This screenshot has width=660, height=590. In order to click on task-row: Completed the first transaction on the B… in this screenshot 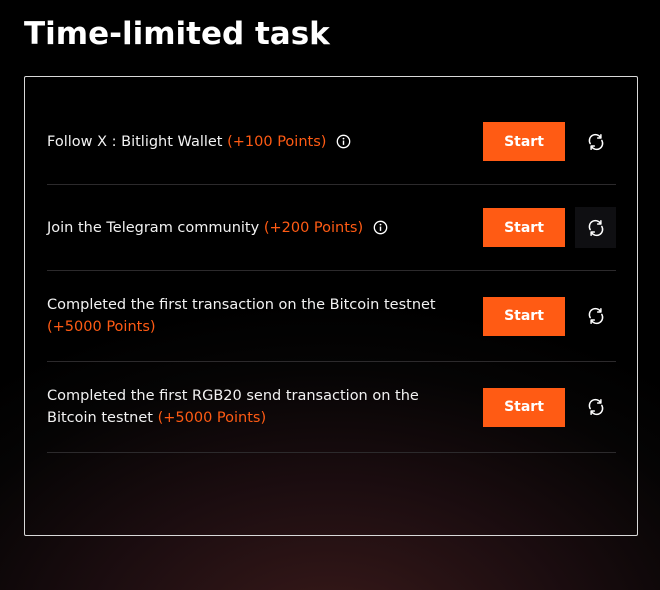, I will do `click(331, 316)`.